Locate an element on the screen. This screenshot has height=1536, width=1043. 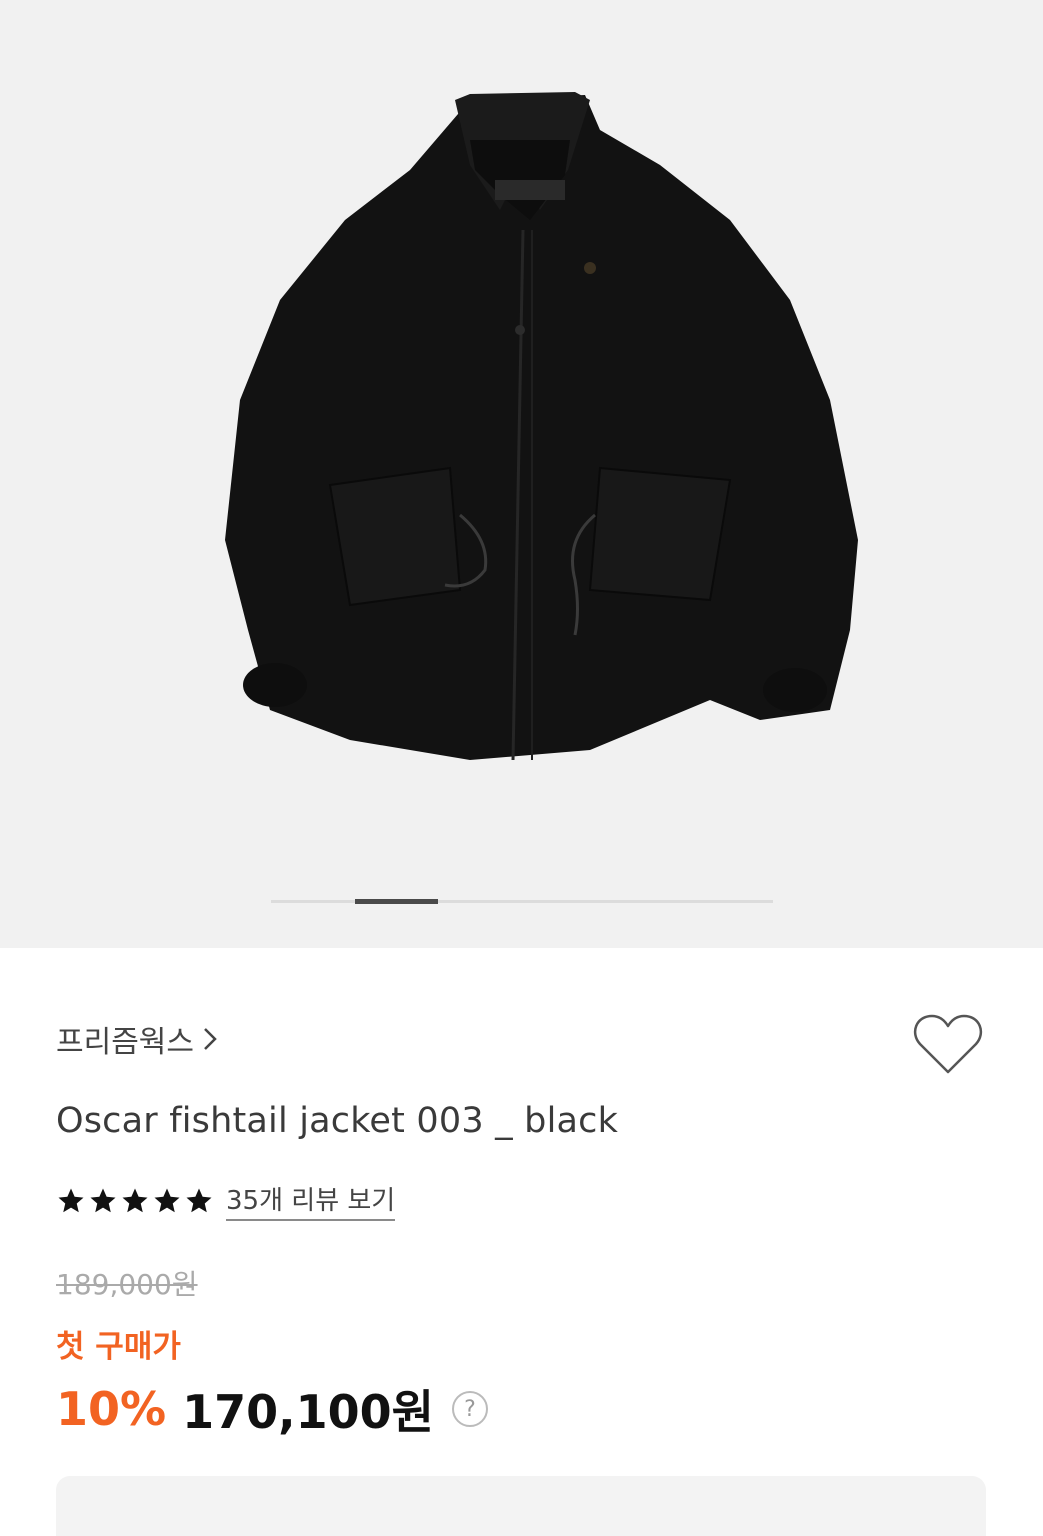
brand-name: 프리즘웍스 is located at coordinates (125, 1042).